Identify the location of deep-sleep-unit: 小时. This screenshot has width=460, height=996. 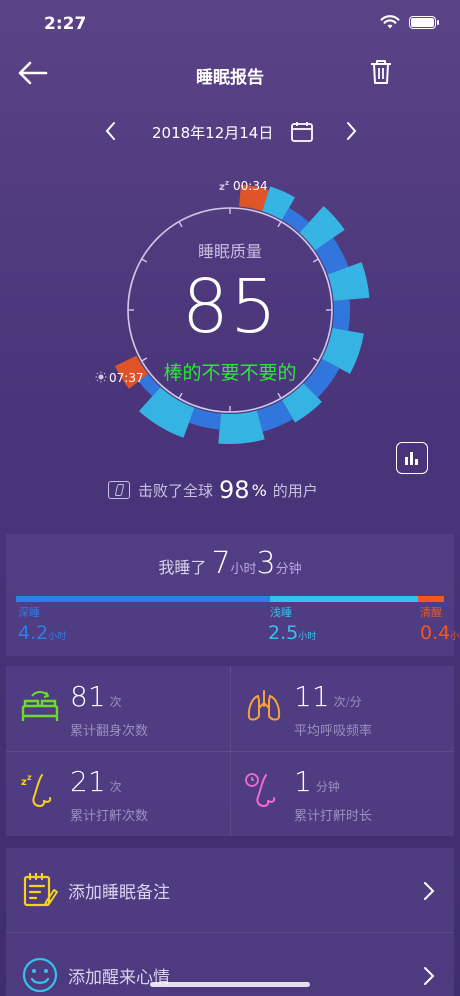
(57, 637).